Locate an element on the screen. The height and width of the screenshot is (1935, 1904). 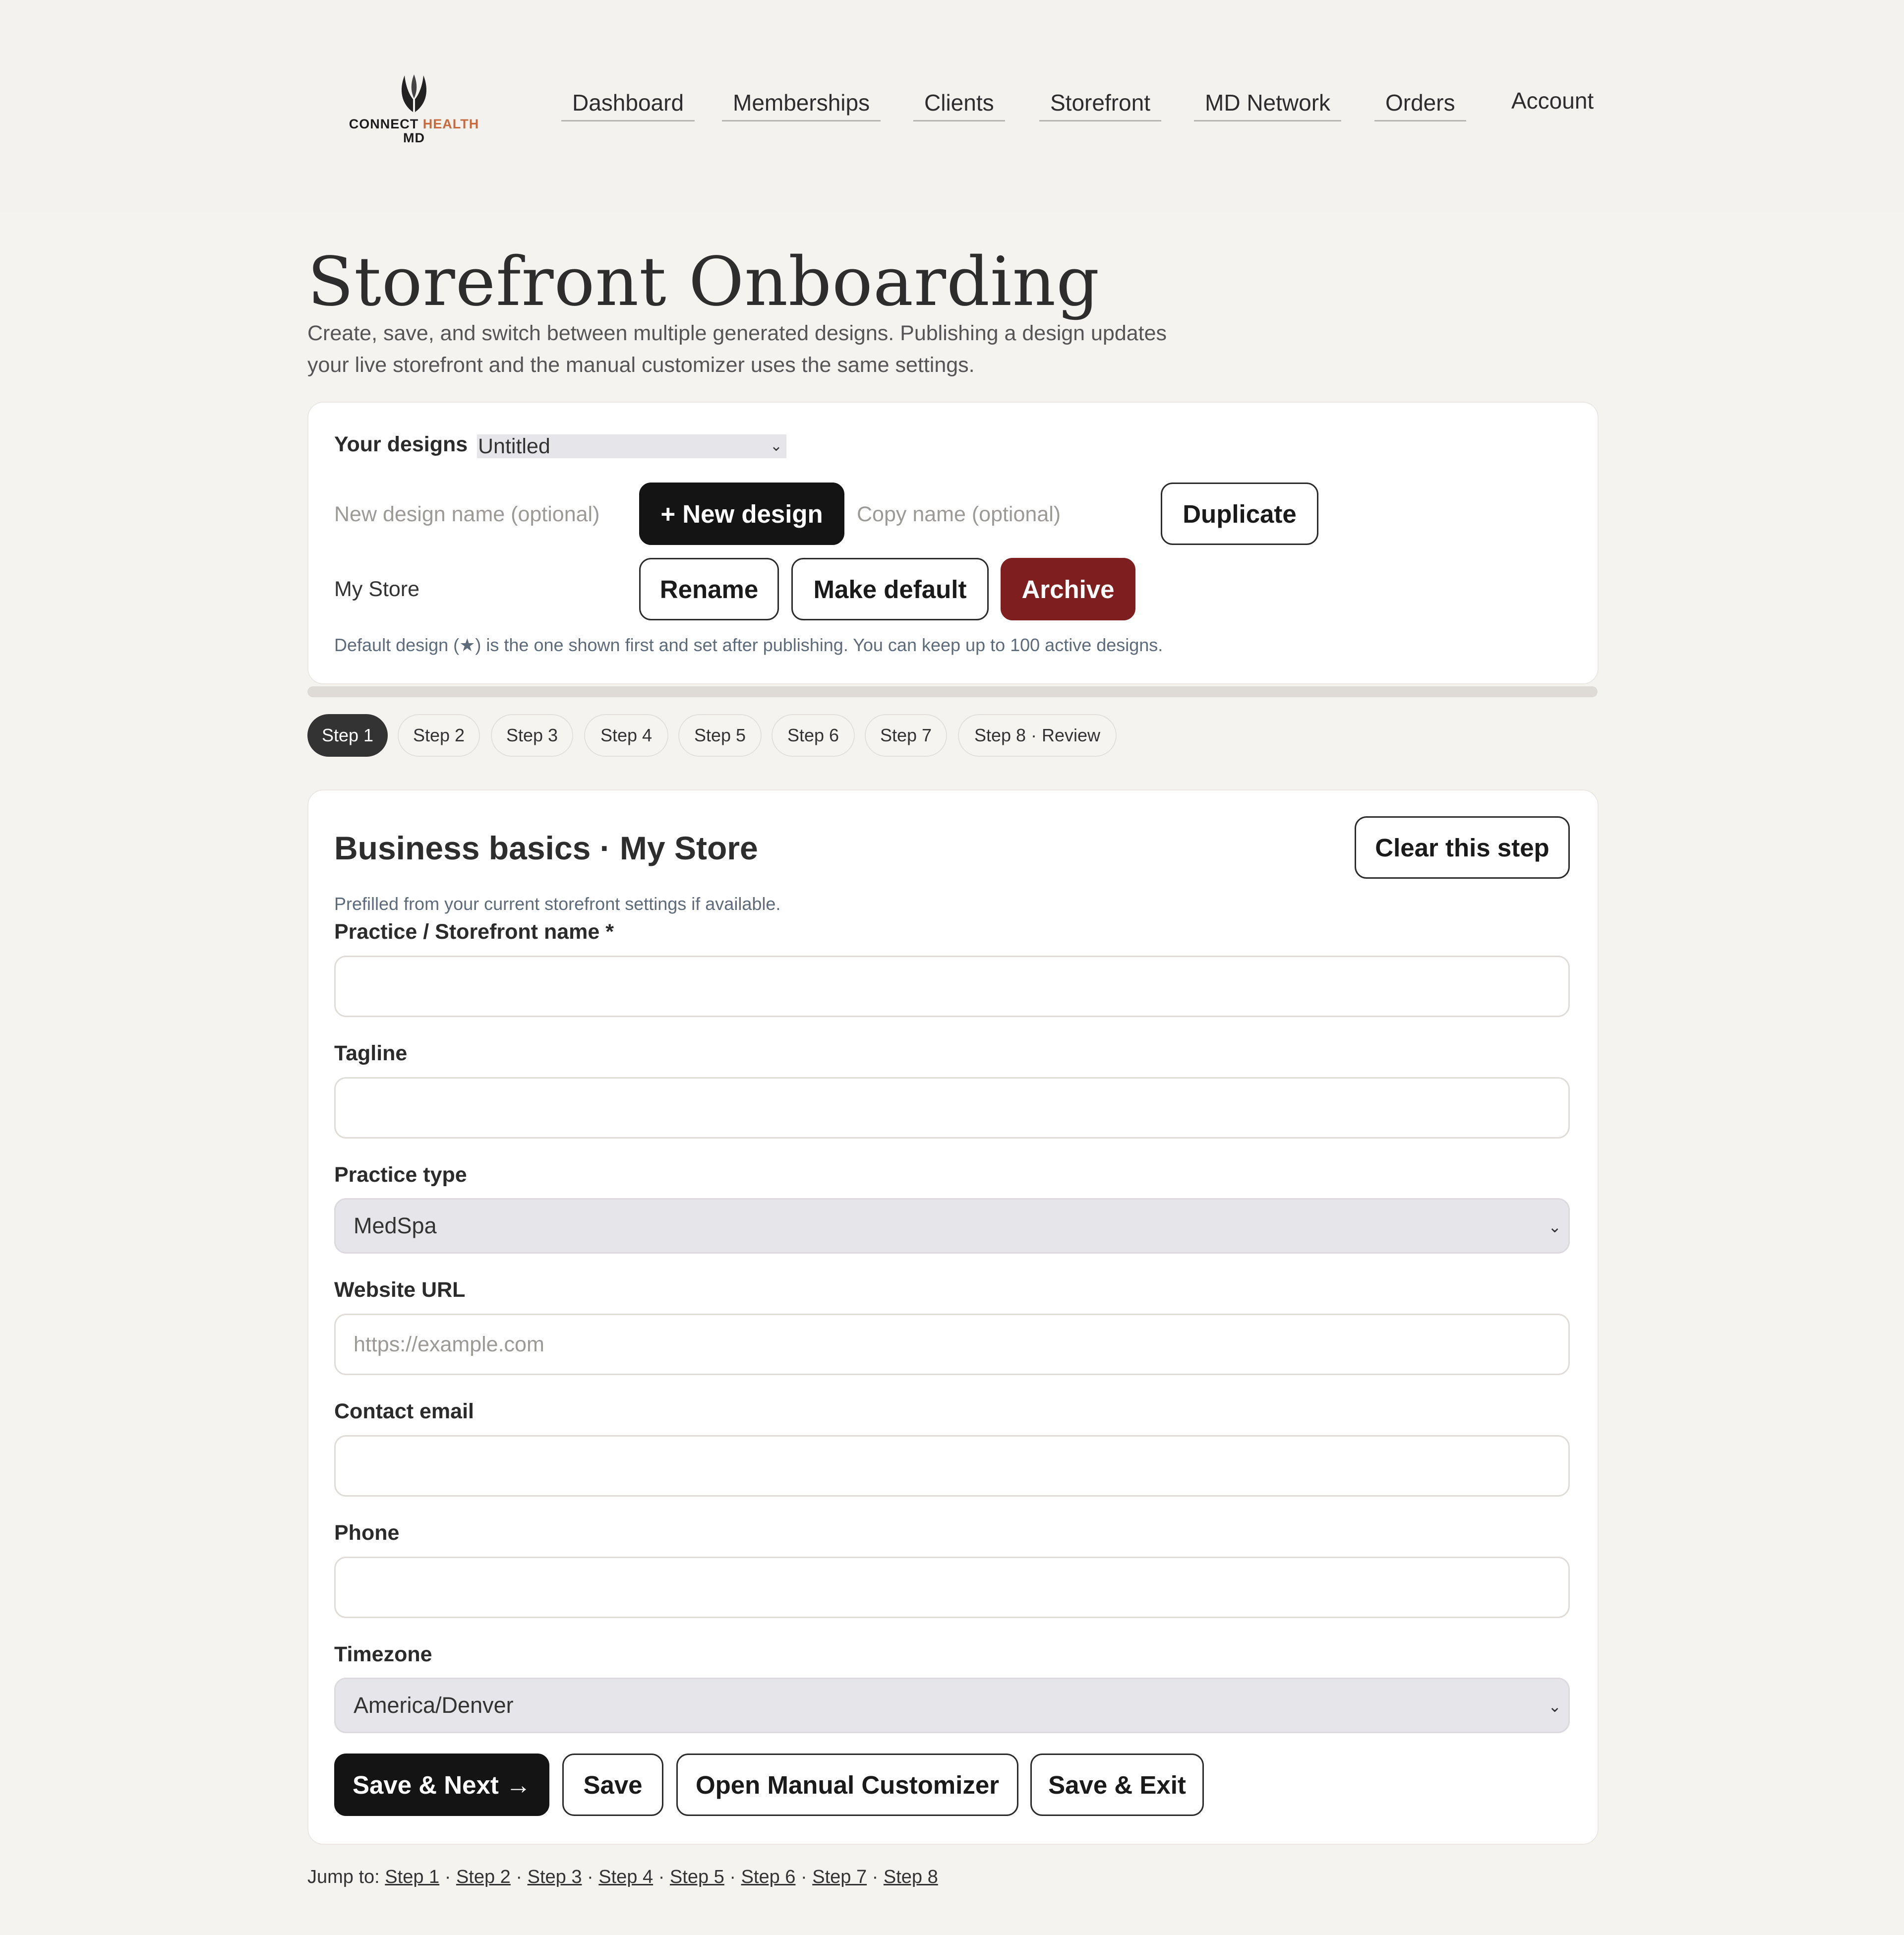
timezone-value: America/Denver is located at coordinates (434, 1706).